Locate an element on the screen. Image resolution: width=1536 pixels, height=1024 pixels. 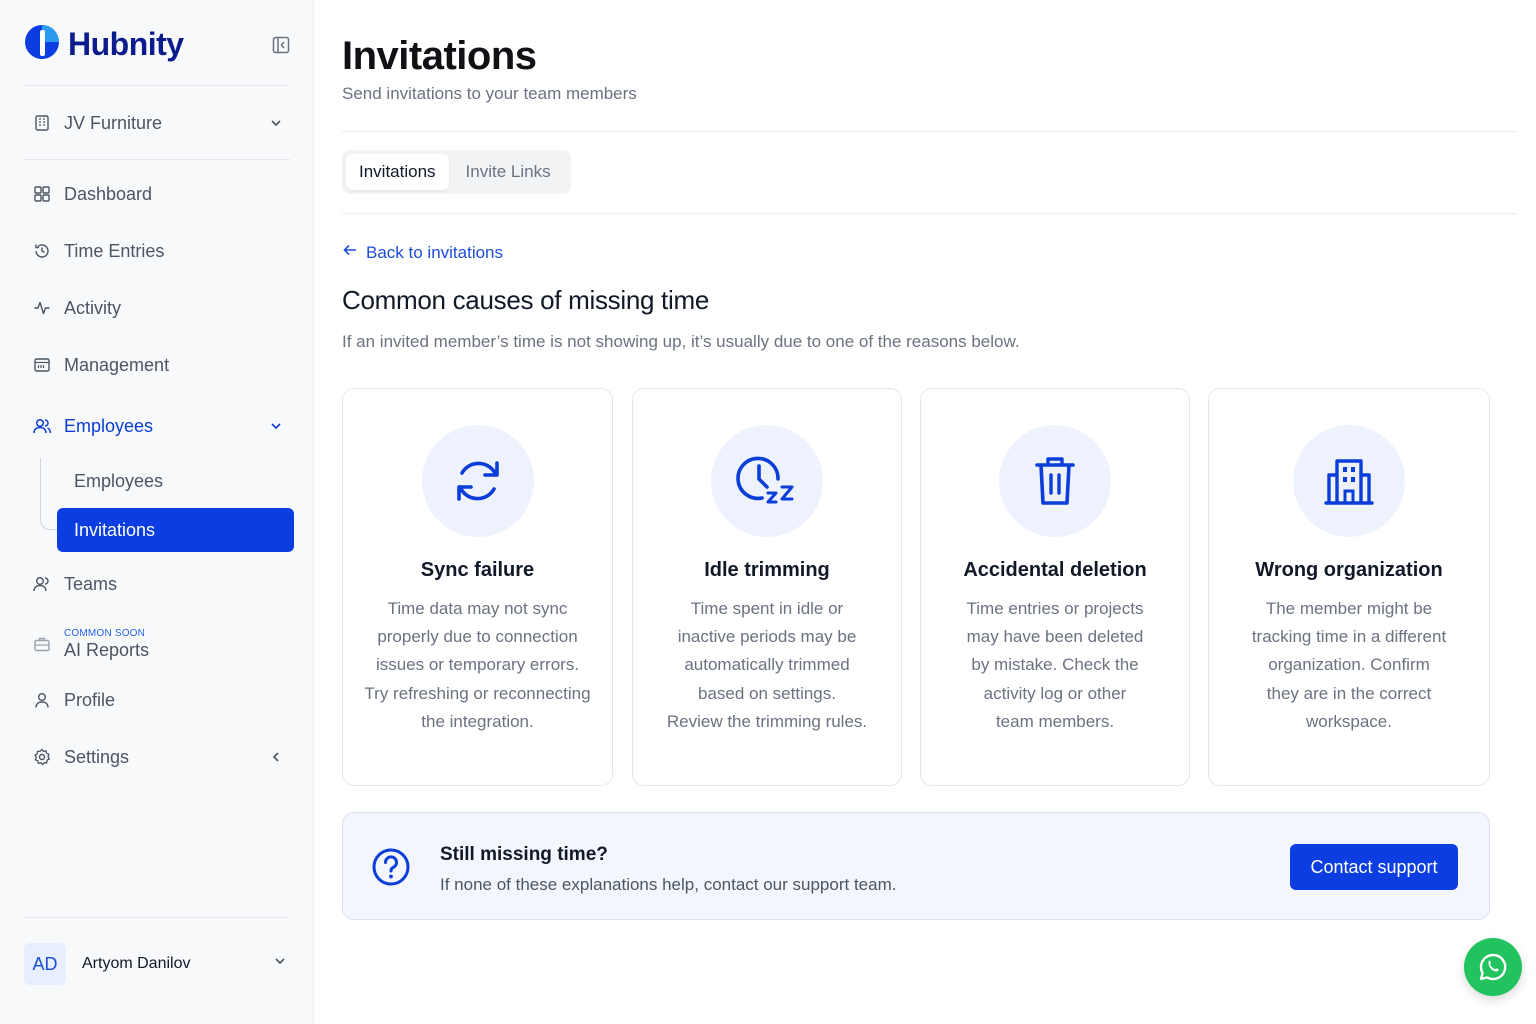
sidebar-item-settings: Settings is located at coordinates (159, 757).